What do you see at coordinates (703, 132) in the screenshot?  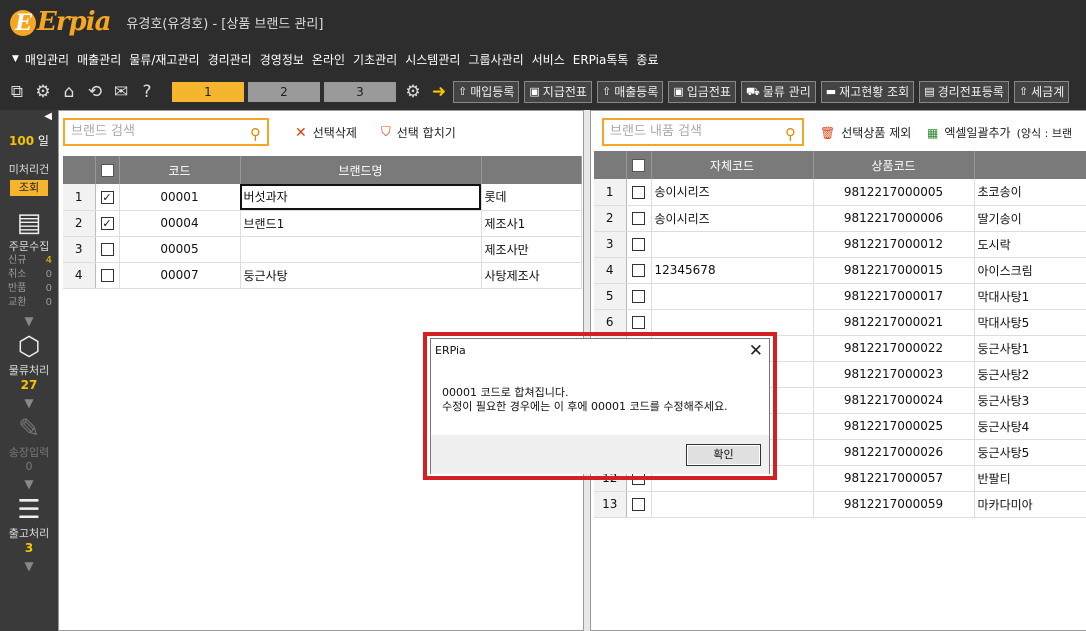 I see `brand-items-search-input: 브랜드 내품 검색 ⚲` at bounding box center [703, 132].